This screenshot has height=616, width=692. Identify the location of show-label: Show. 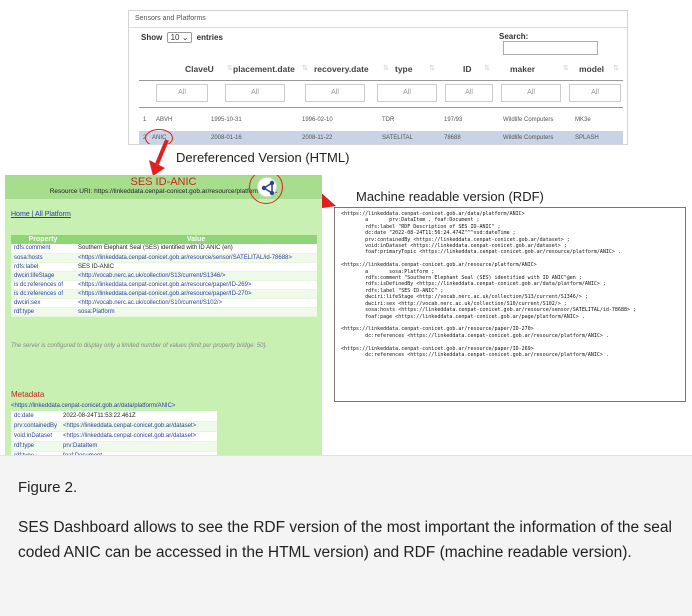
(152, 37).